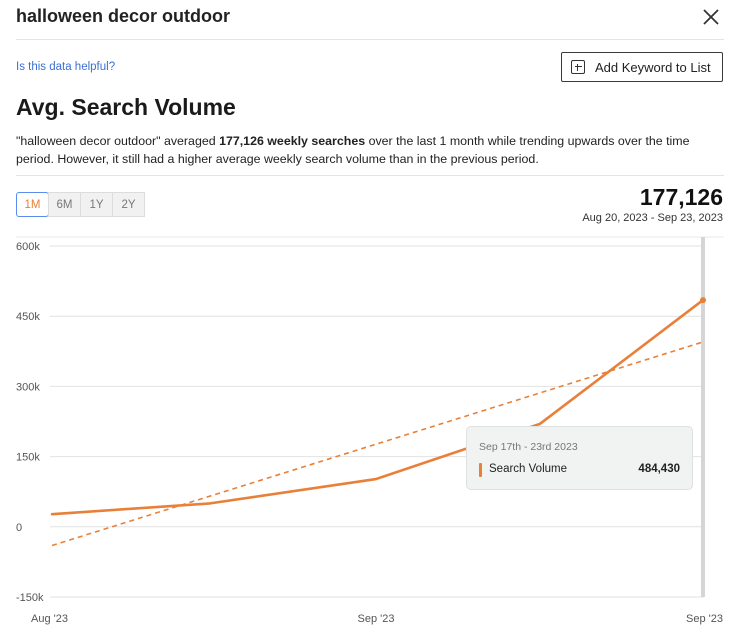 Image resolution: width=740 pixels, height=639 pixels. Describe the element at coordinates (28, 387) in the screenshot. I see `y-tick-label: 300k` at that location.